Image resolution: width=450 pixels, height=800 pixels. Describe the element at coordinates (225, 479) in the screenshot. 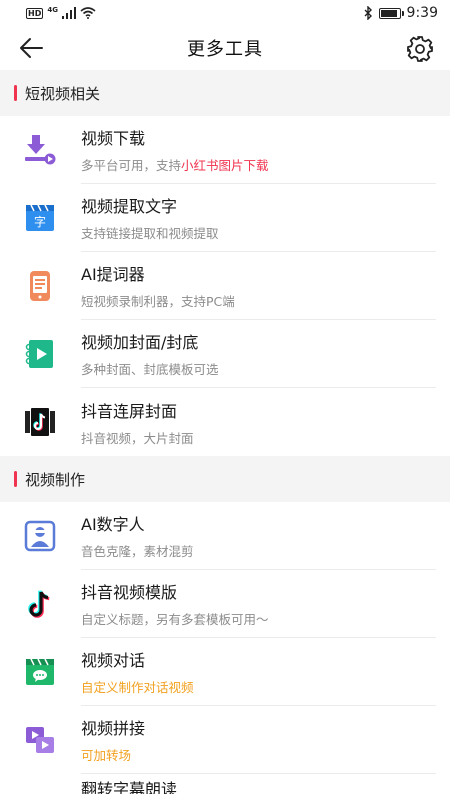

I see `section-header-video-production: 视频制作` at that location.